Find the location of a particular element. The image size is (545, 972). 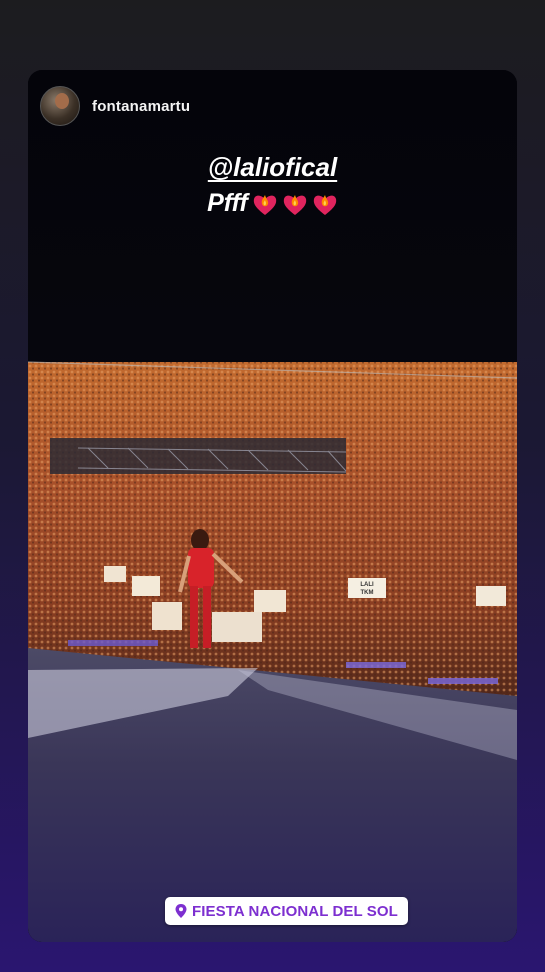

caption-text-line: Pfff is located at coordinates (272, 203).